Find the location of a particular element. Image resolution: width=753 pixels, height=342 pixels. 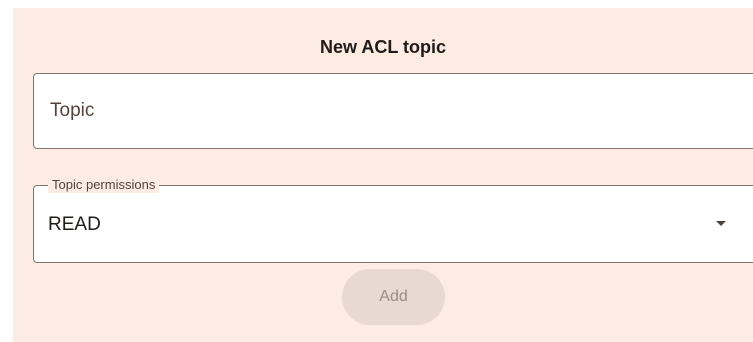

topic-permissions-label: Topic permissions is located at coordinates (104, 185).